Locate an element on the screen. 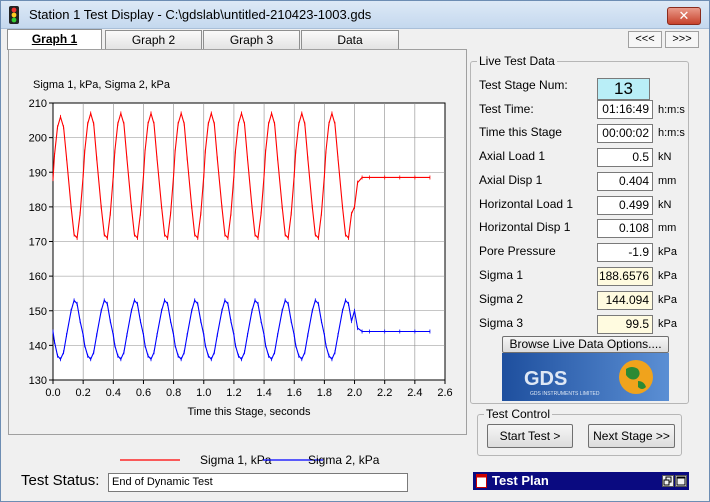 The height and width of the screenshot is (502, 710). tab-bar: Graph 1 Graph 2 Graph 3 Data <<< >>> is located at coordinates (355, 39).